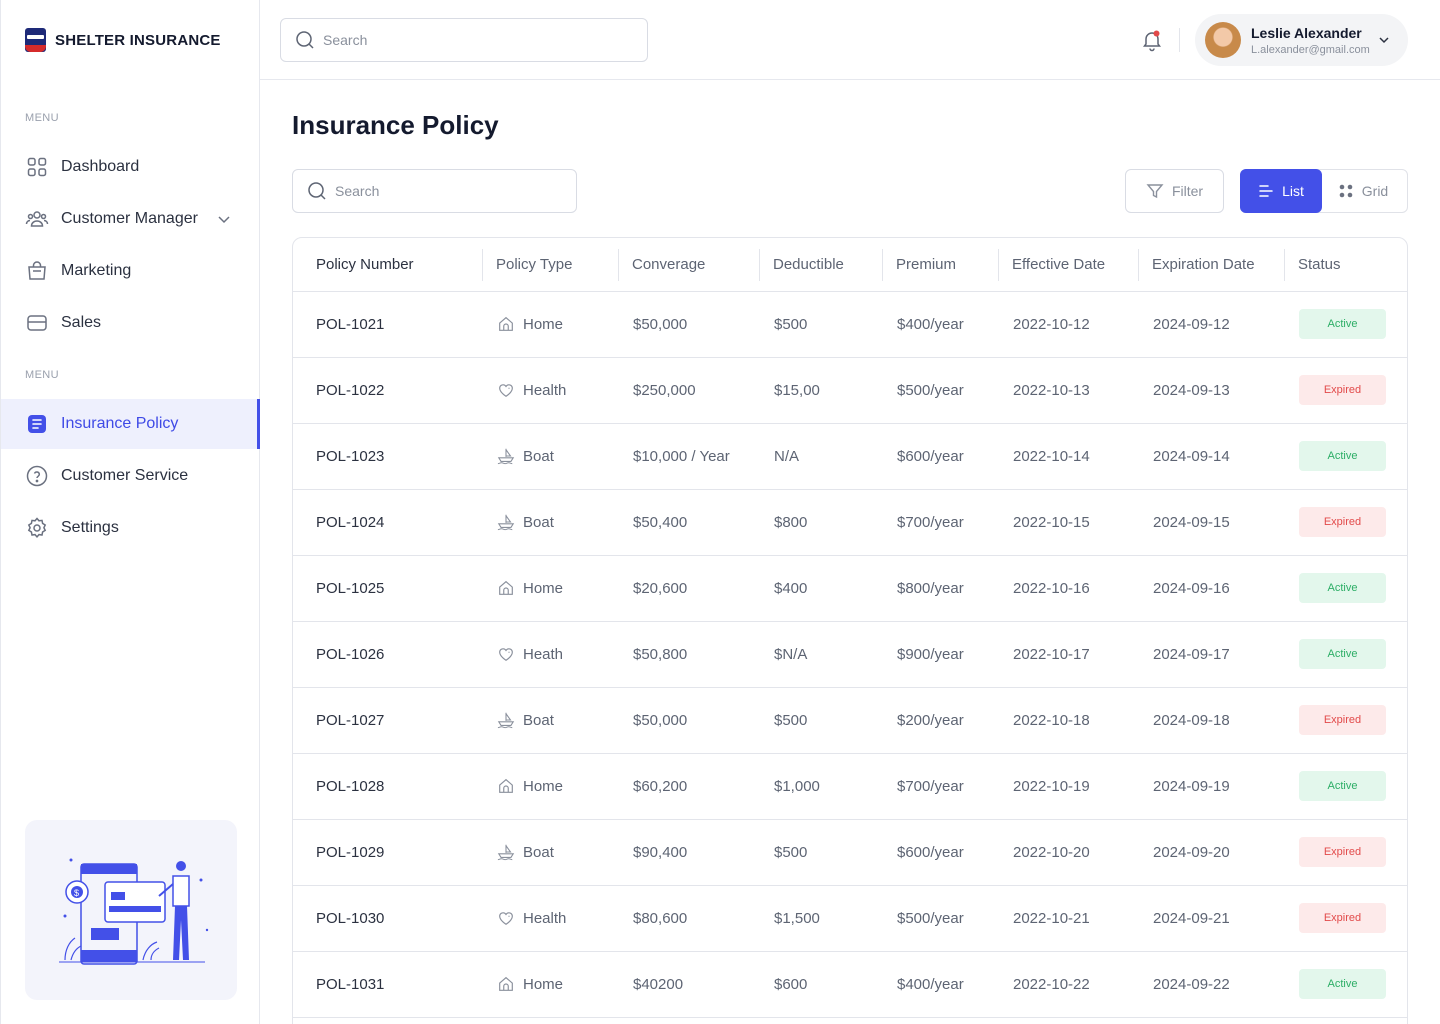 This screenshot has width=1440, height=1024. Describe the element at coordinates (90, 527) in the screenshot. I see `sidebar-item-label: Settings` at that location.